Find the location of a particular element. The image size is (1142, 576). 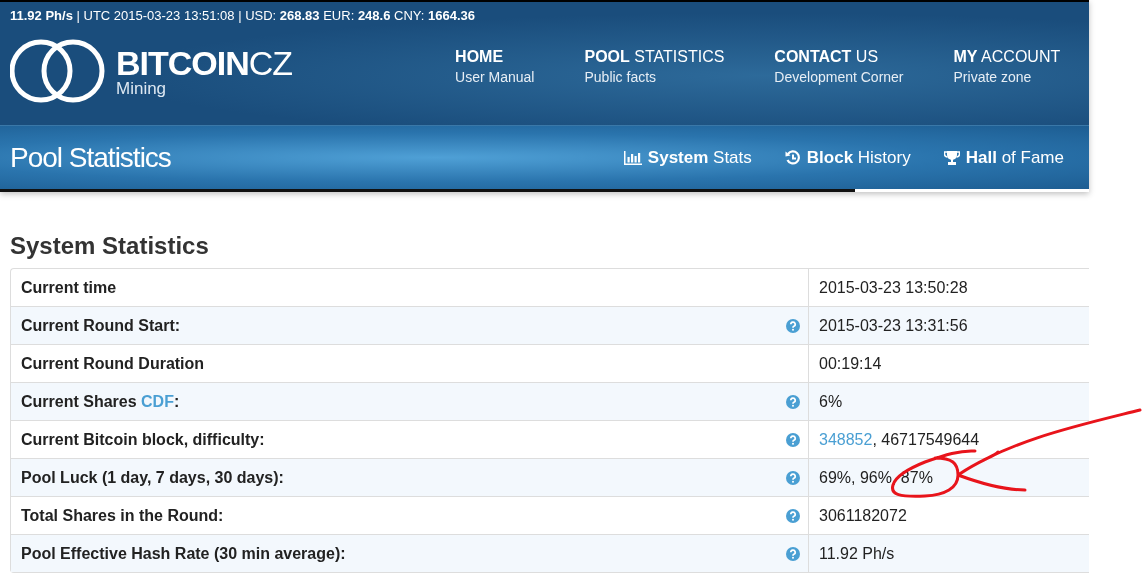

row-value: 11.92 Ph/s is located at coordinates (857, 553).